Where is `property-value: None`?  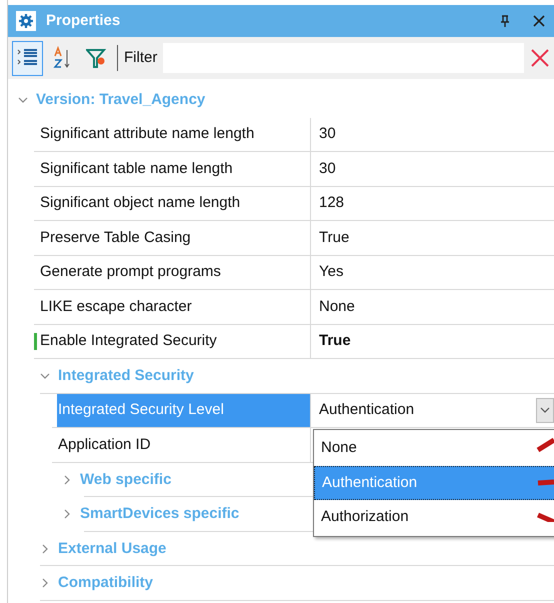 property-value: None is located at coordinates (432, 307).